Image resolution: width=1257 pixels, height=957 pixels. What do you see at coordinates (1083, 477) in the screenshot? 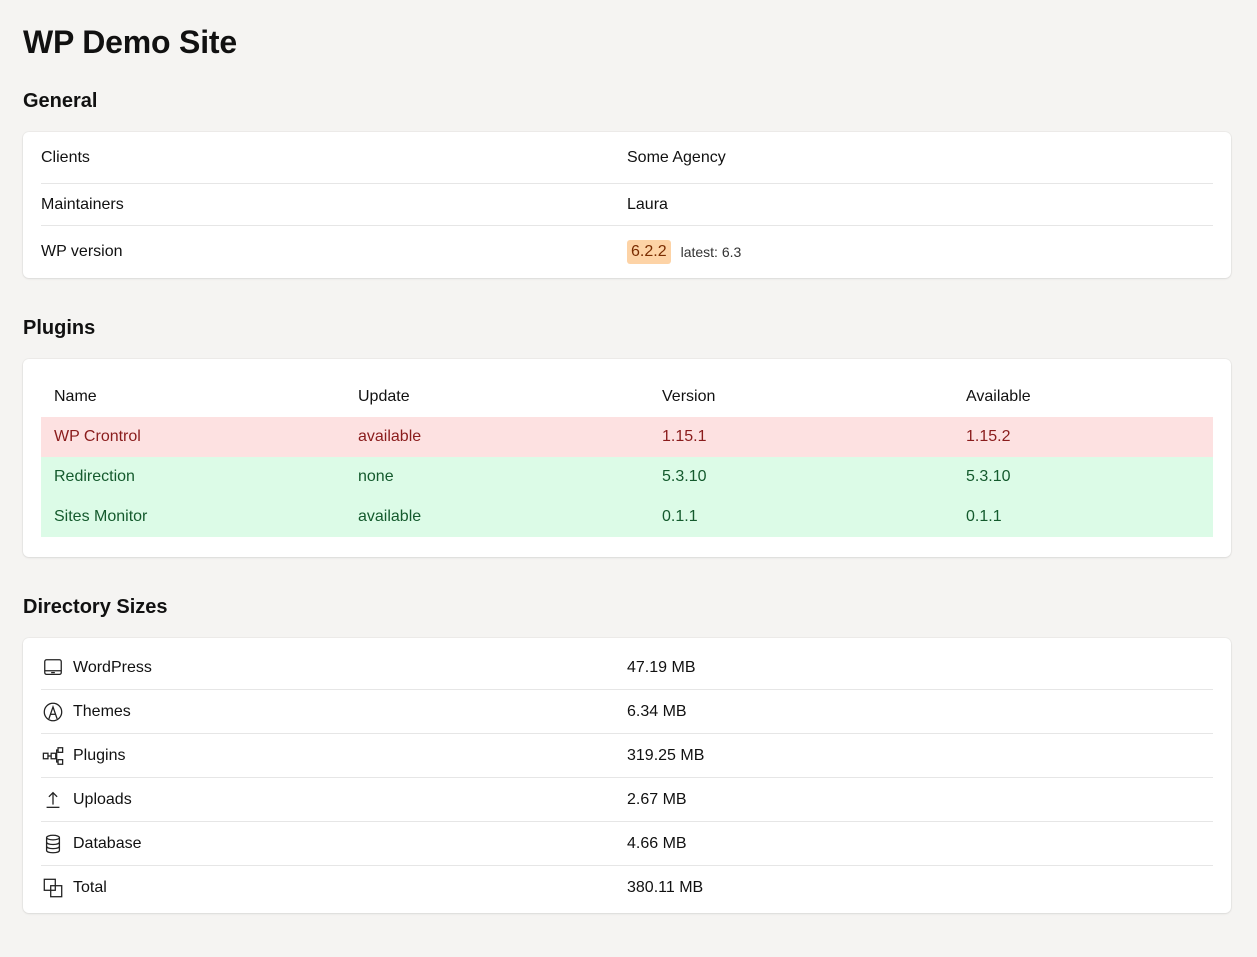
I see `plugin-available: 5.3.10` at bounding box center [1083, 477].